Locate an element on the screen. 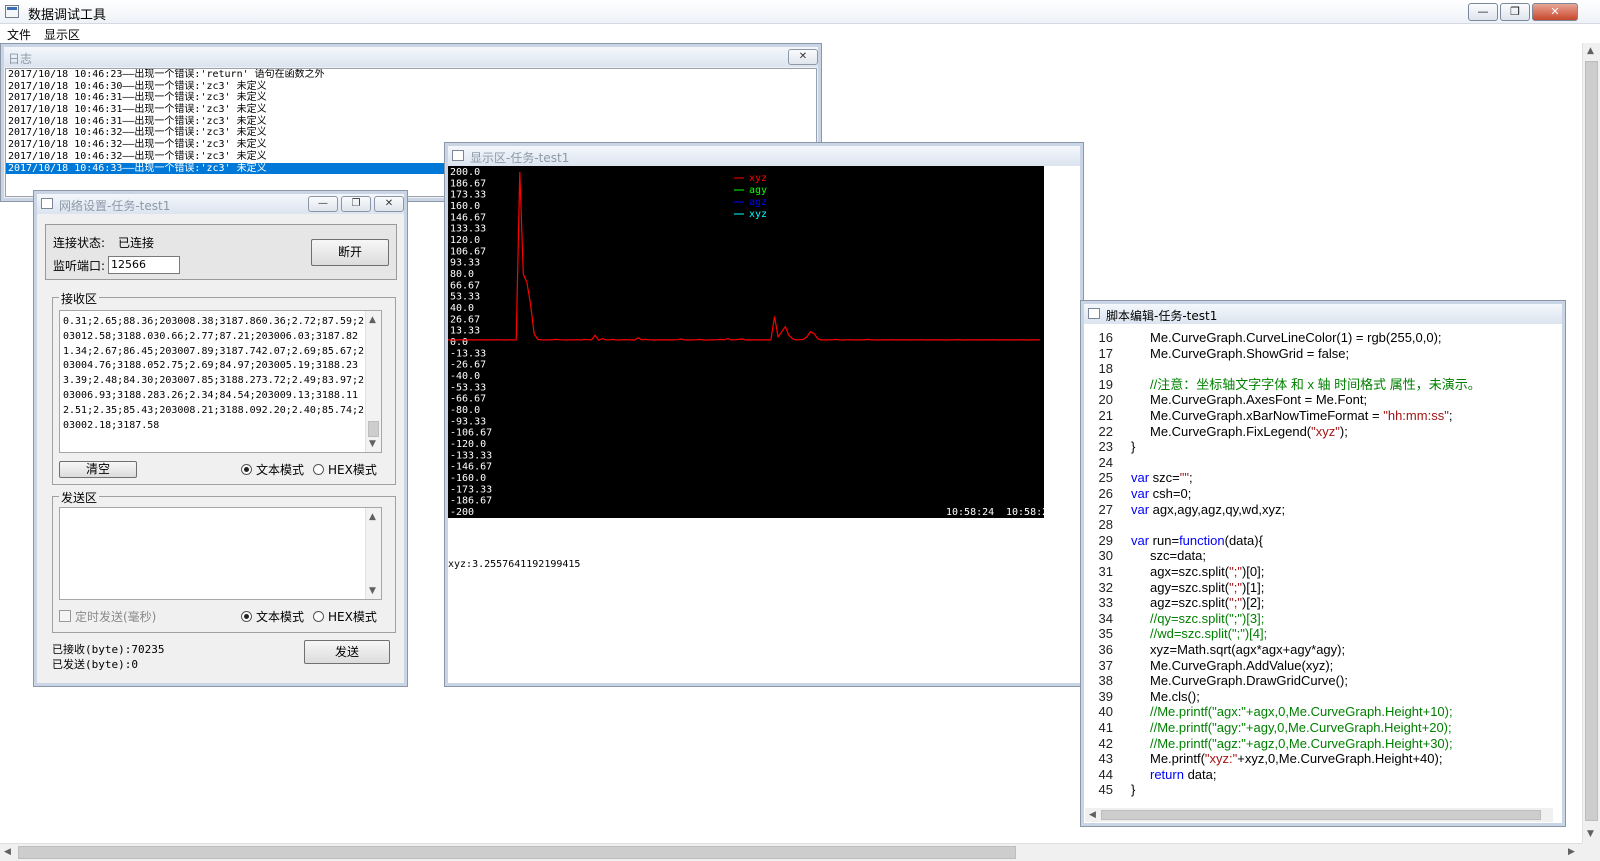 Image resolution: width=1600 pixels, height=861 pixels. display-window-title-bar: 显示区-任务-test1 is located at coordinates (764, 156).